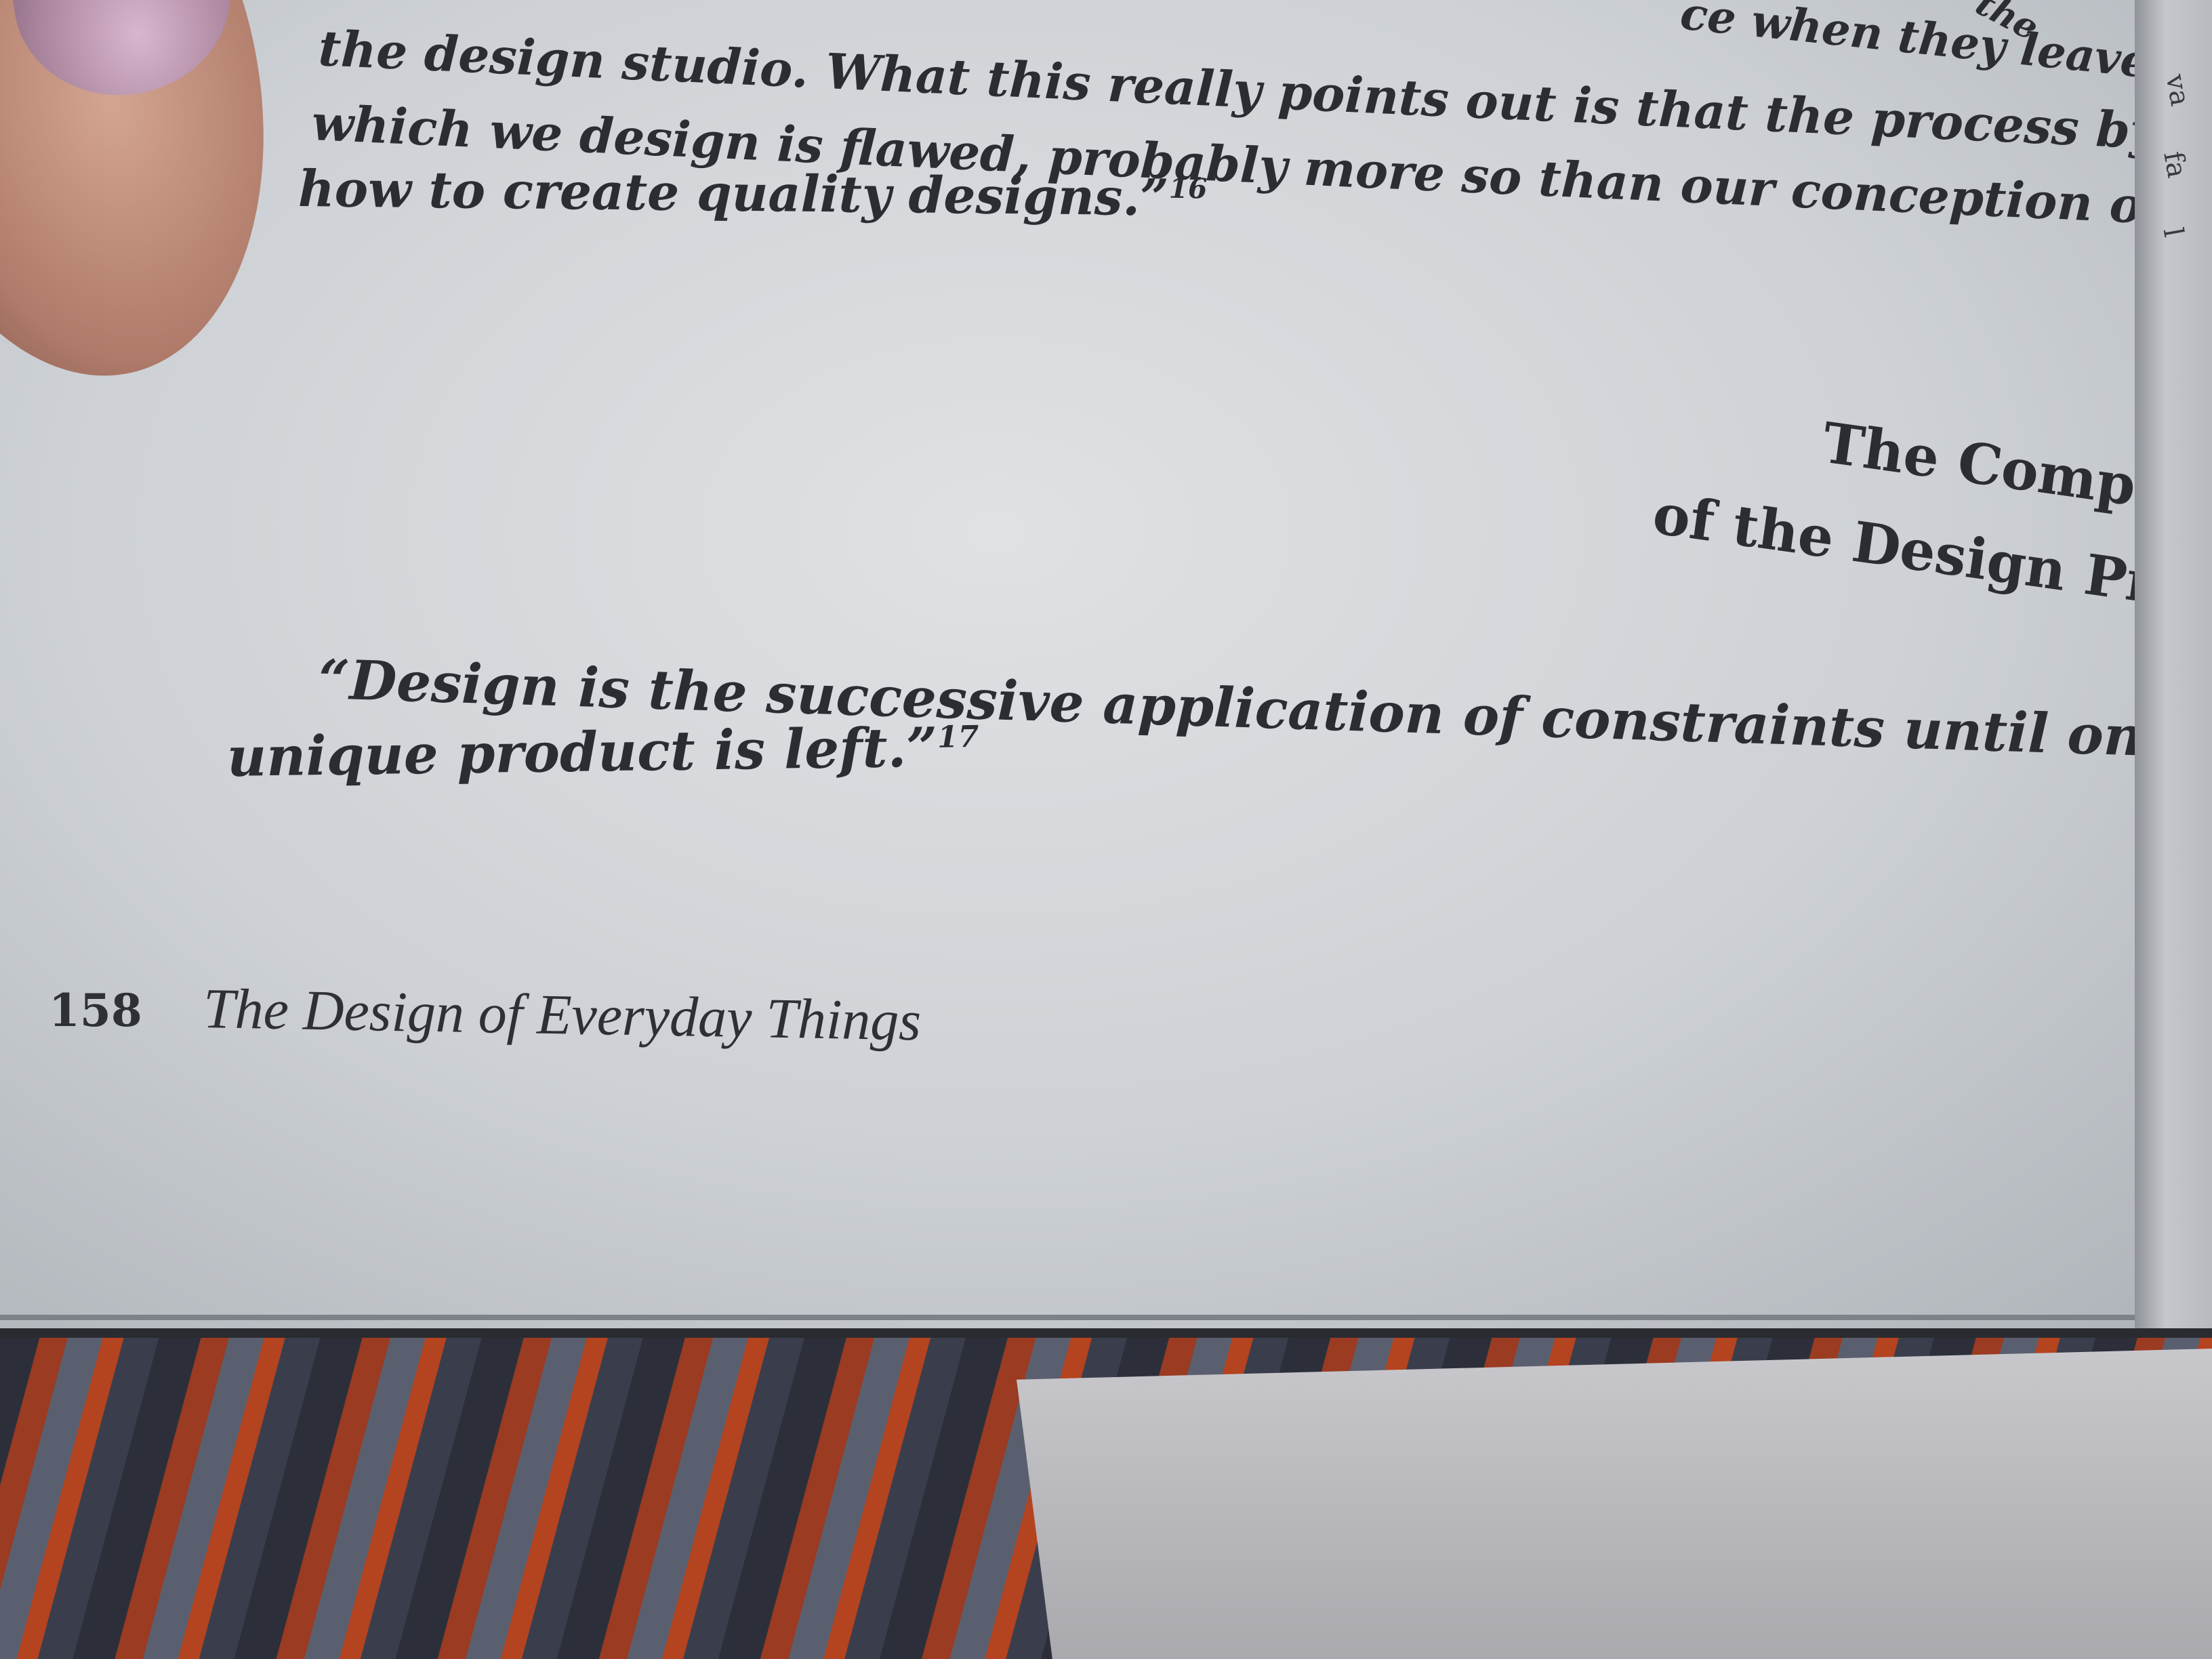 This screenshot has height=1659, width=2212. What do you see at coordinates (562, 1015) in the screenshot?
I see `running-title: The Design of Everyday Things` at bounding box center [562, 1015].